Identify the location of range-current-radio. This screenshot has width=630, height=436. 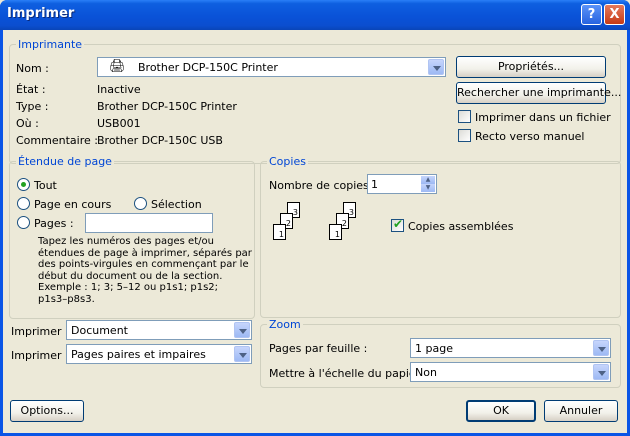
(23, 203).